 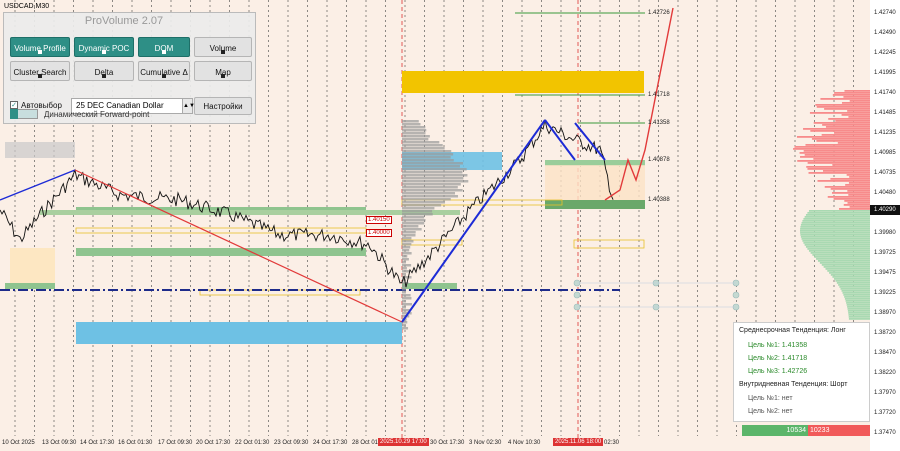 What do you see at coordinates (40, 47) in the screenshot?
I see `volume-profile-button: Volume Profile` at bounding box center [40, 47].